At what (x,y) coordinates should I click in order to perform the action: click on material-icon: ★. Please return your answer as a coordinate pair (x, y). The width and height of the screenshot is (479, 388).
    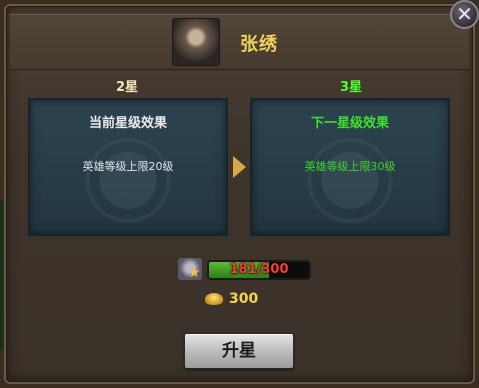
    Looking at the image, I should click on (190, 269).